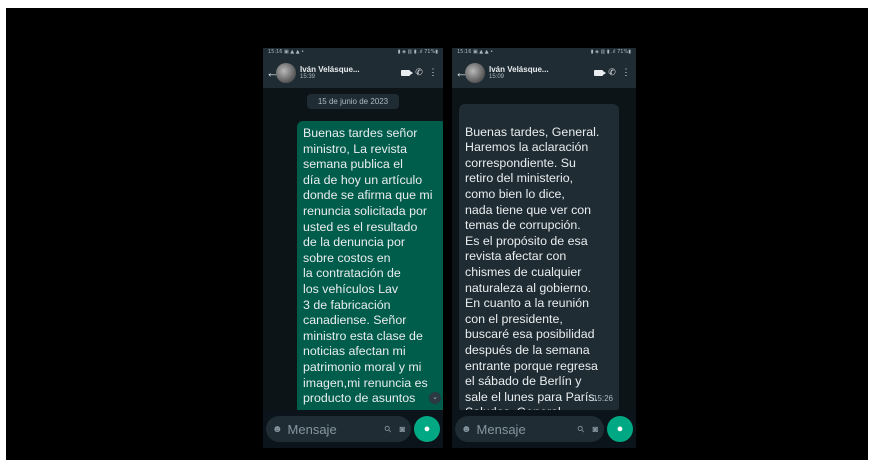  What do you see at coordinates (308, 77) in the screenshot?
I see `last-seen: 15:39` at bounding box center [308, 77].